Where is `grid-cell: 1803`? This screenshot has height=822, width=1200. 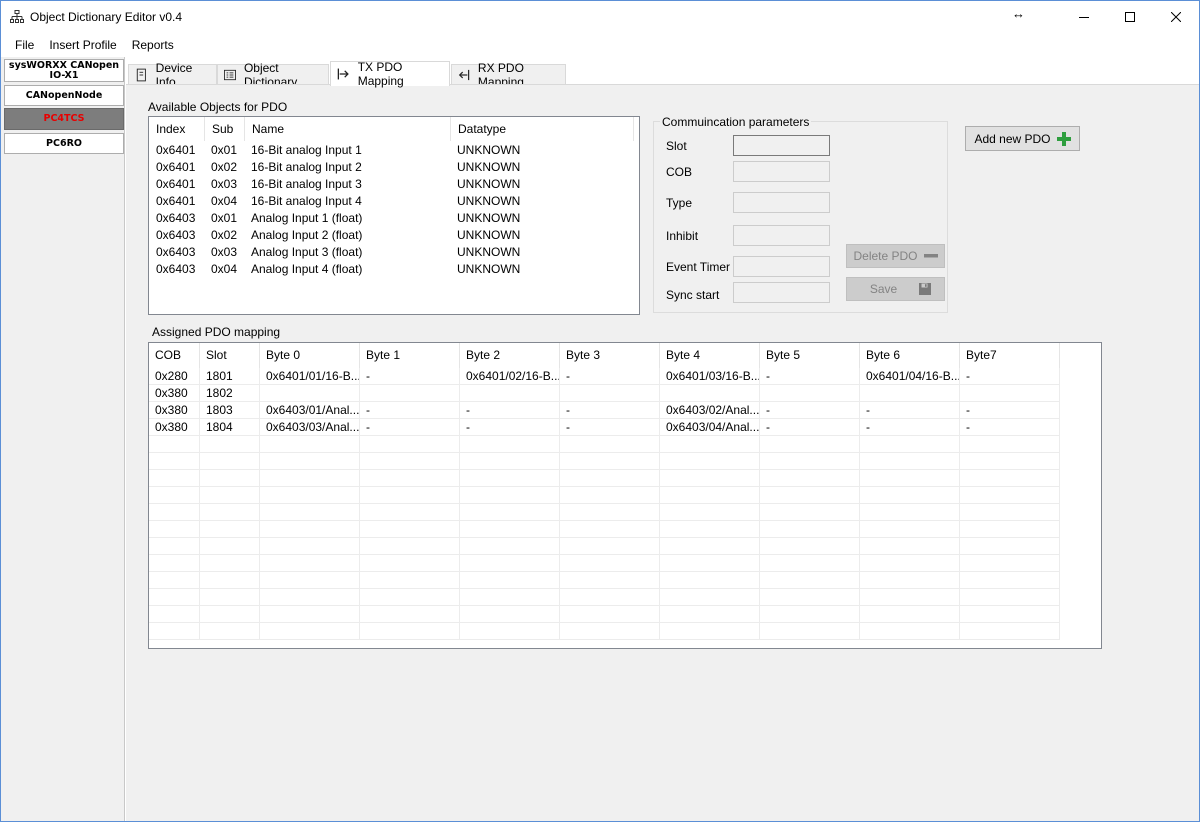 grid-cell: 1803 is located at coordinates (230, 410).